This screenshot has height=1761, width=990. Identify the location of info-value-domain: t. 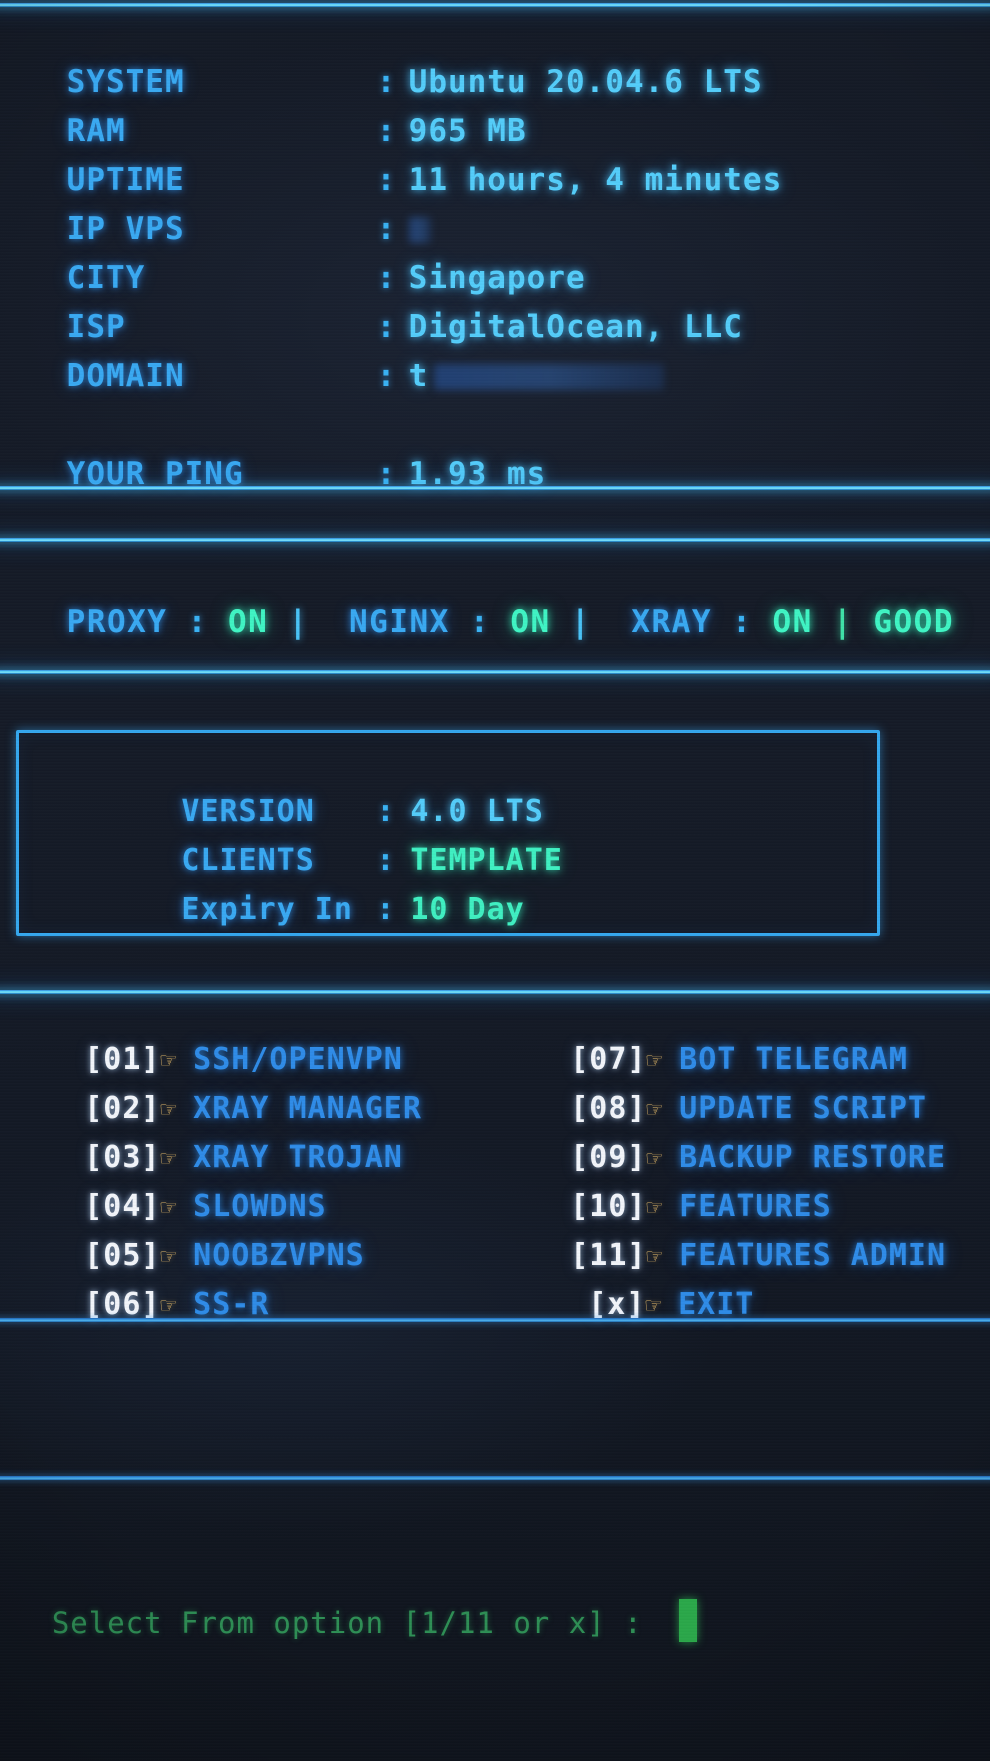
(418, 376).